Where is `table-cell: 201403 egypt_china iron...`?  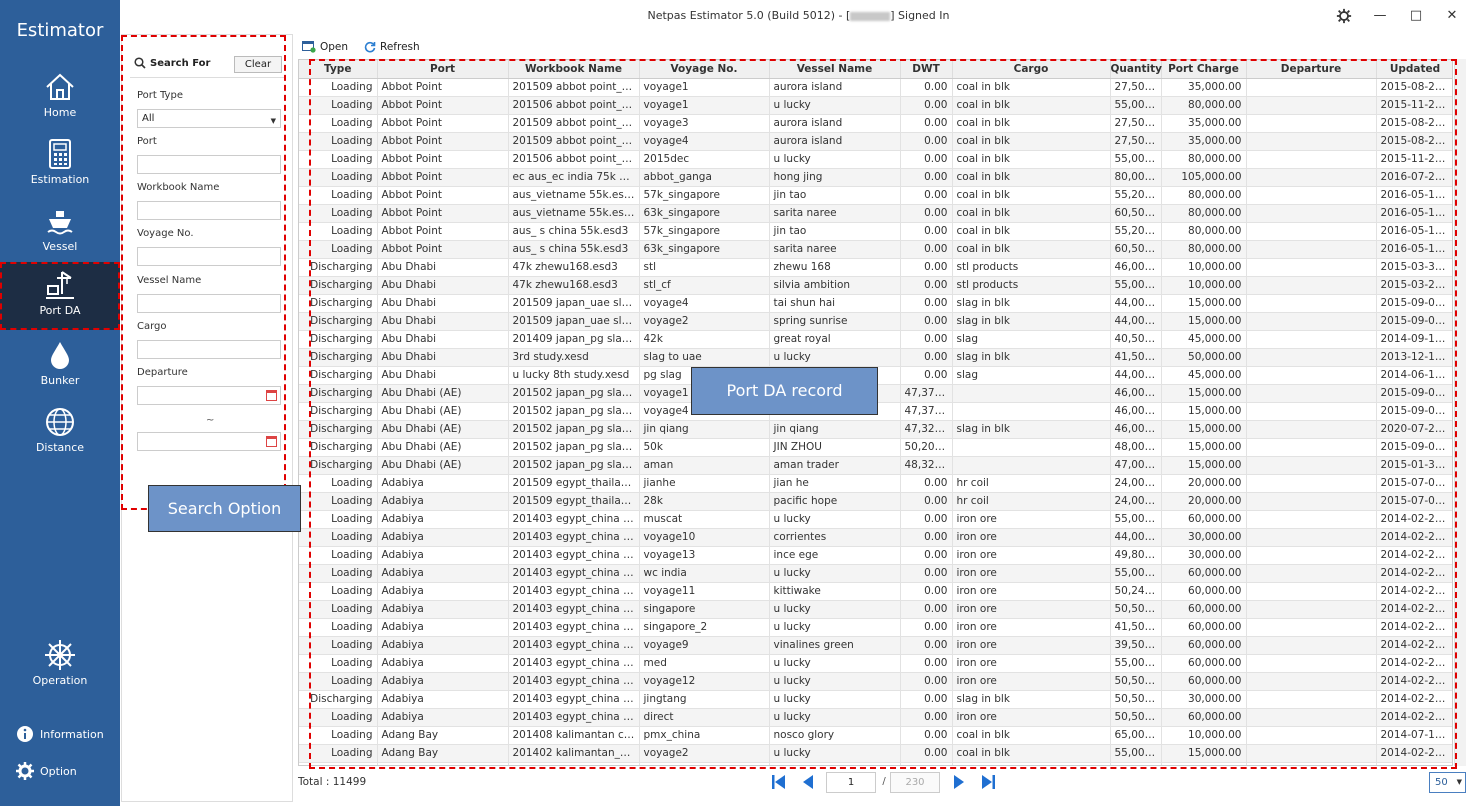 table-cell: 201403 egypt_china iron... is located at coordinates (574, 627).